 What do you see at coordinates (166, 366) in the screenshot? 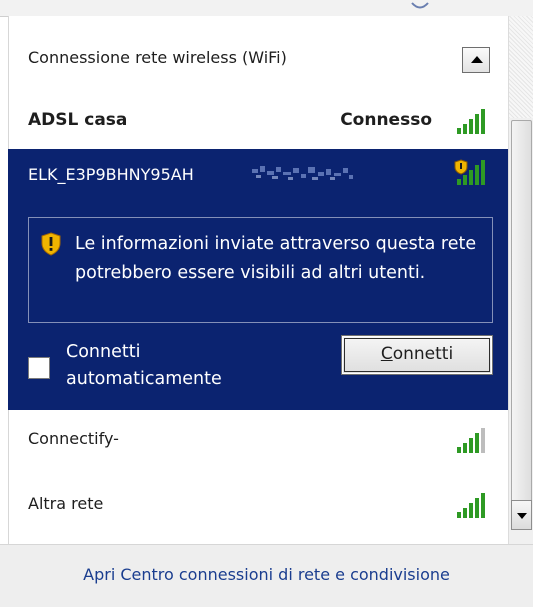
I see `auto-connect-label: Connetti automaticamente` at bounding box center [166, 366].